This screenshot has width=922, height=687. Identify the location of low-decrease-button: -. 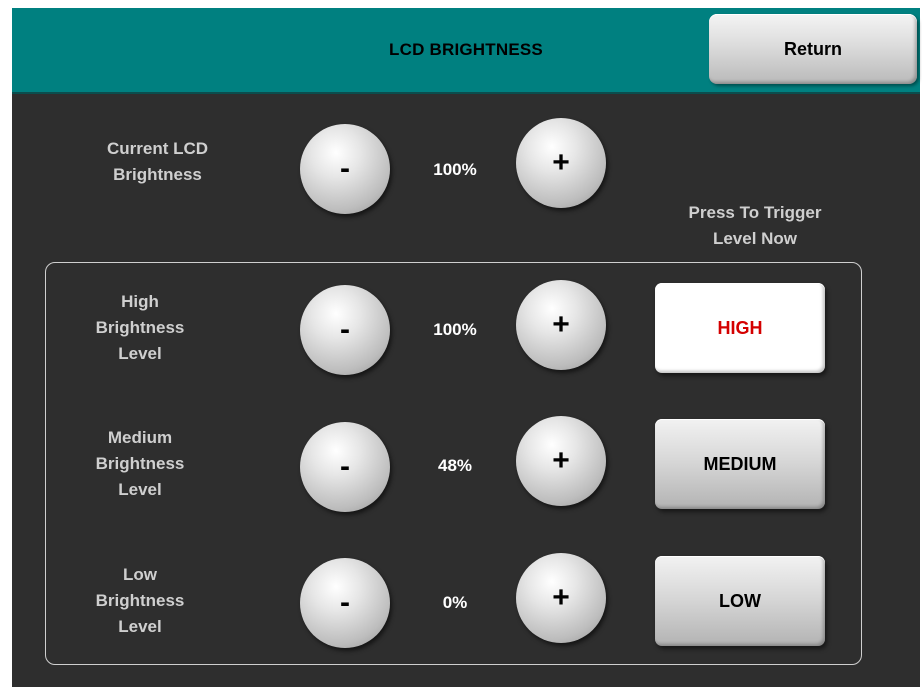
(345, 603).